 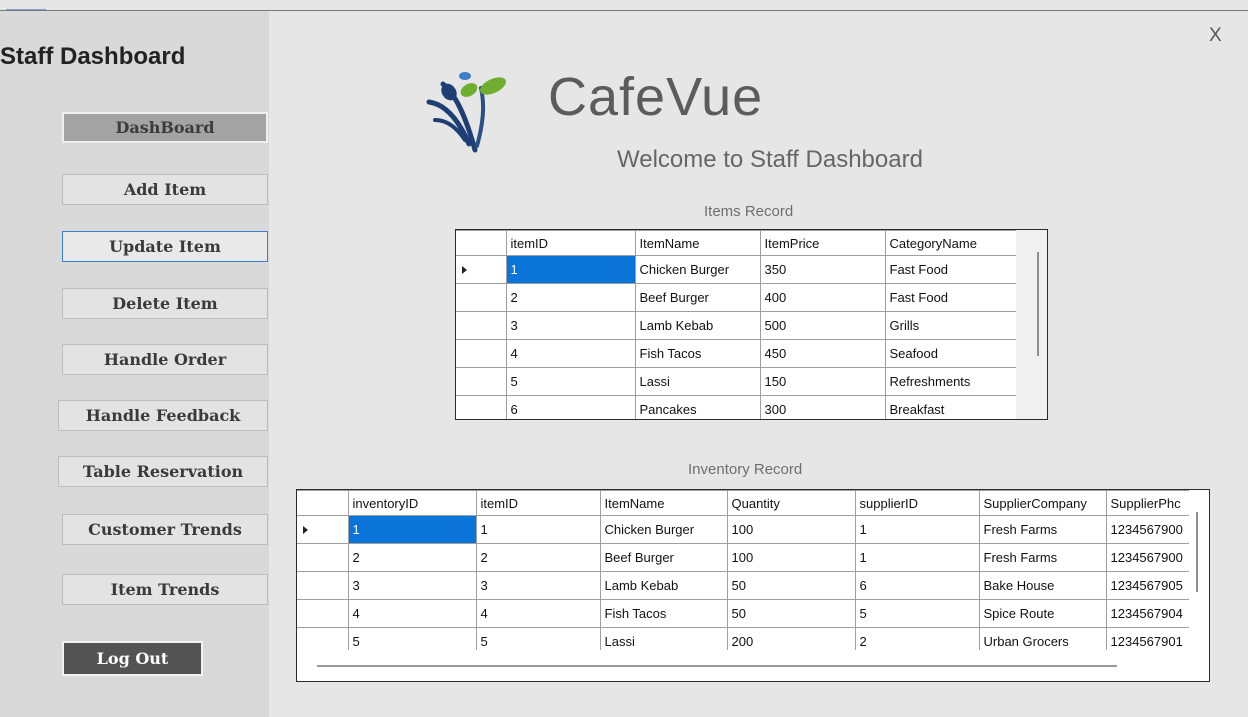 What do you see at coordinates (132, 658) in the screenshot?
I see `logout-button: Log Out` at bounding box center [132, 658].